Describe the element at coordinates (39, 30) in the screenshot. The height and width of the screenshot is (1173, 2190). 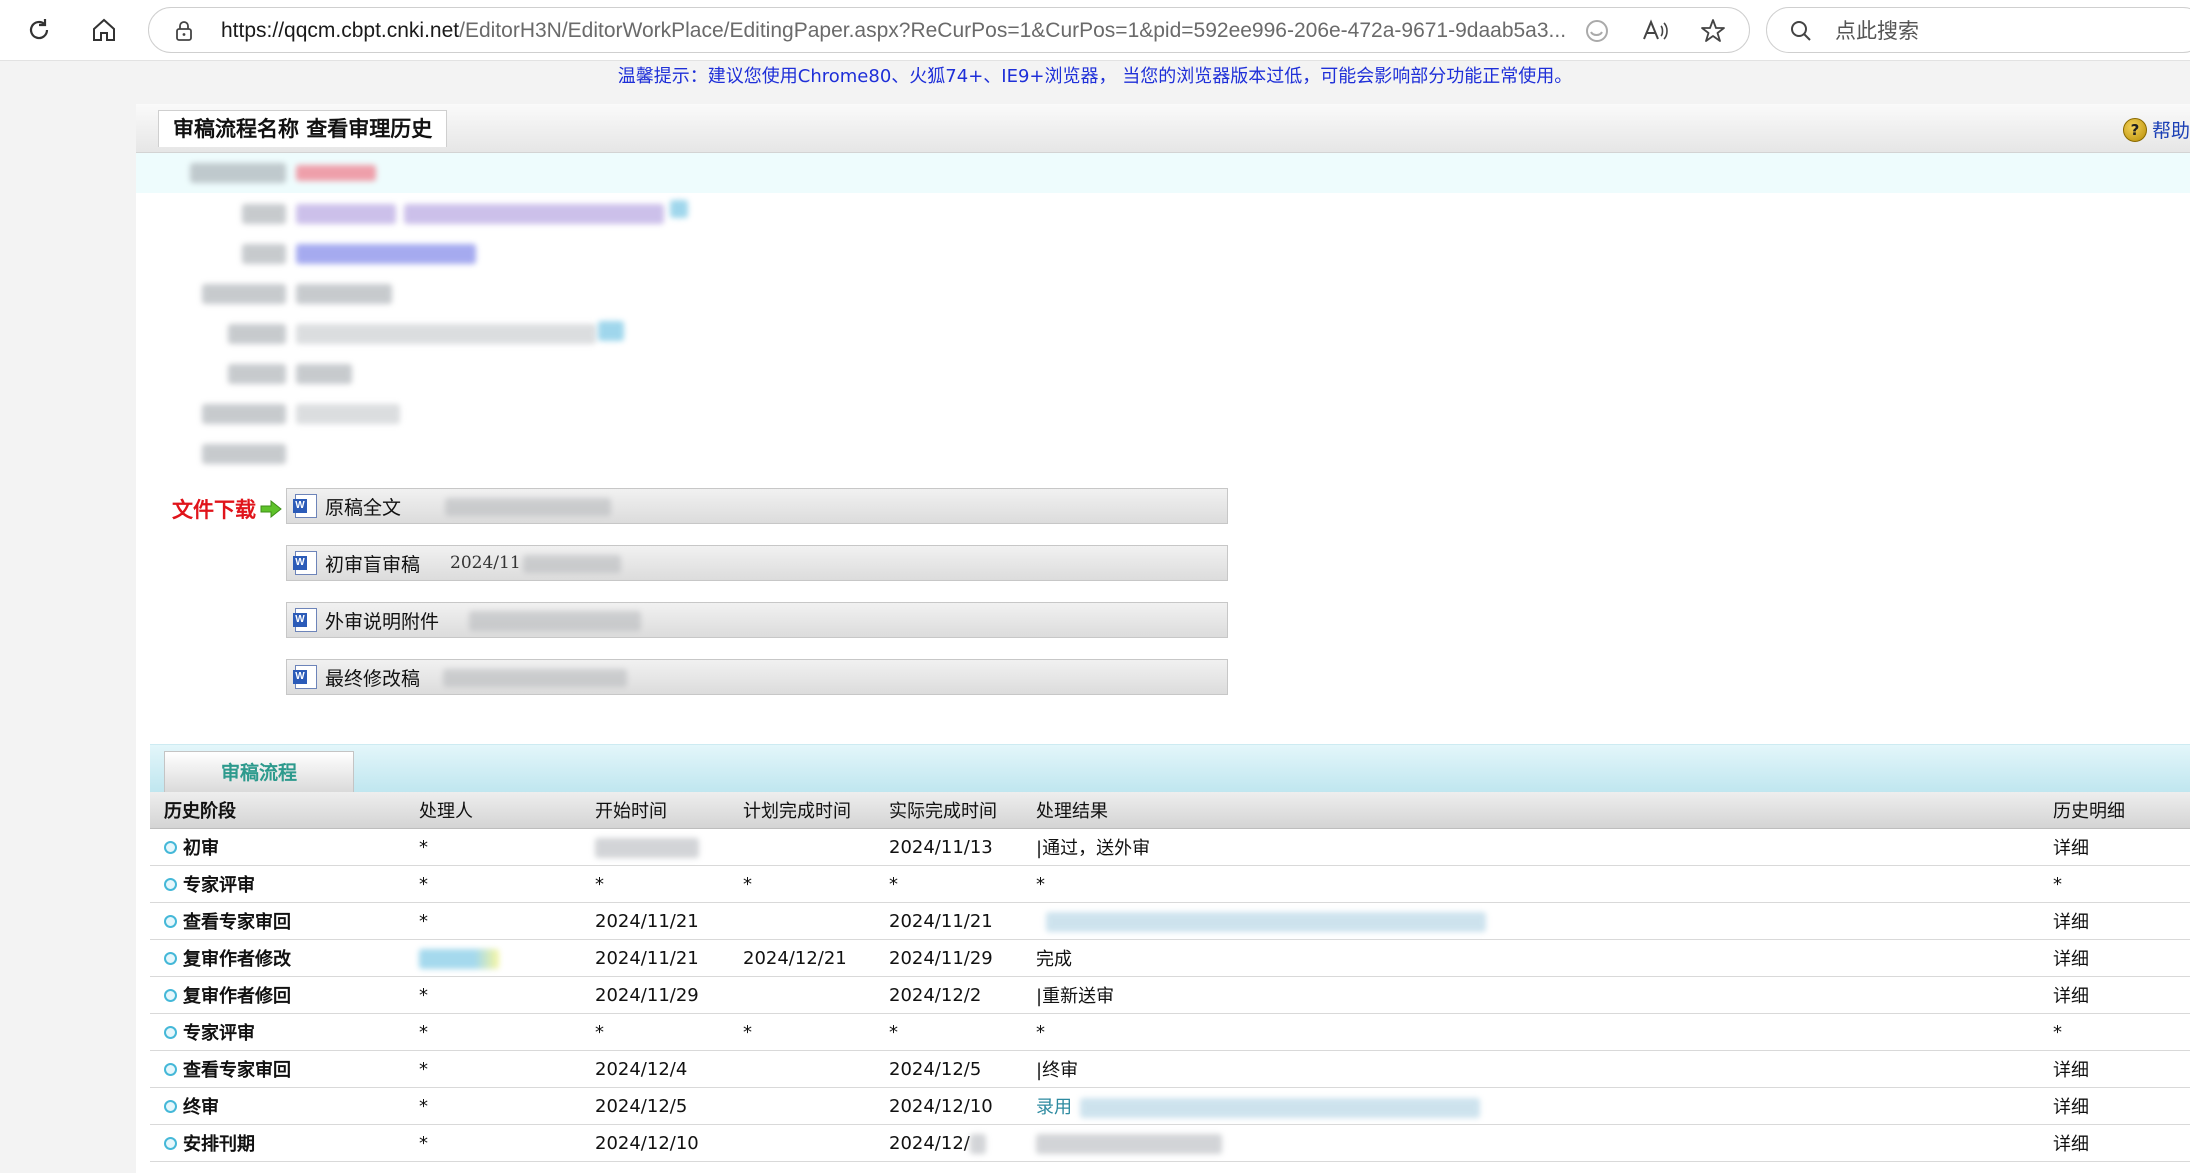
I see `refresh-icon` at that location.